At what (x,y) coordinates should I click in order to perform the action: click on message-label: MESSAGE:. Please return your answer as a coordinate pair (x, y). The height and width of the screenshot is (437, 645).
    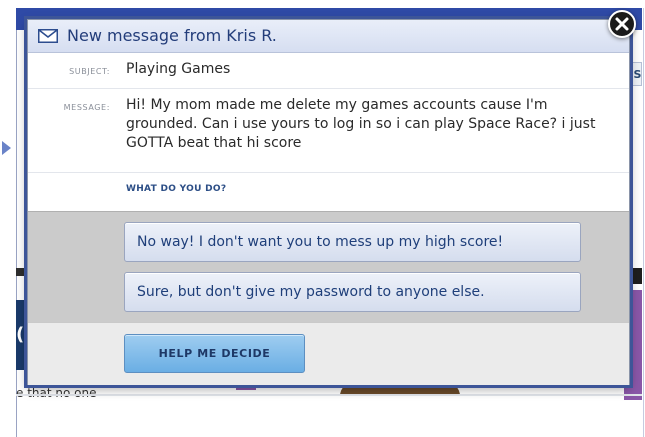
    Looking at the image, I should click on (86, 107).